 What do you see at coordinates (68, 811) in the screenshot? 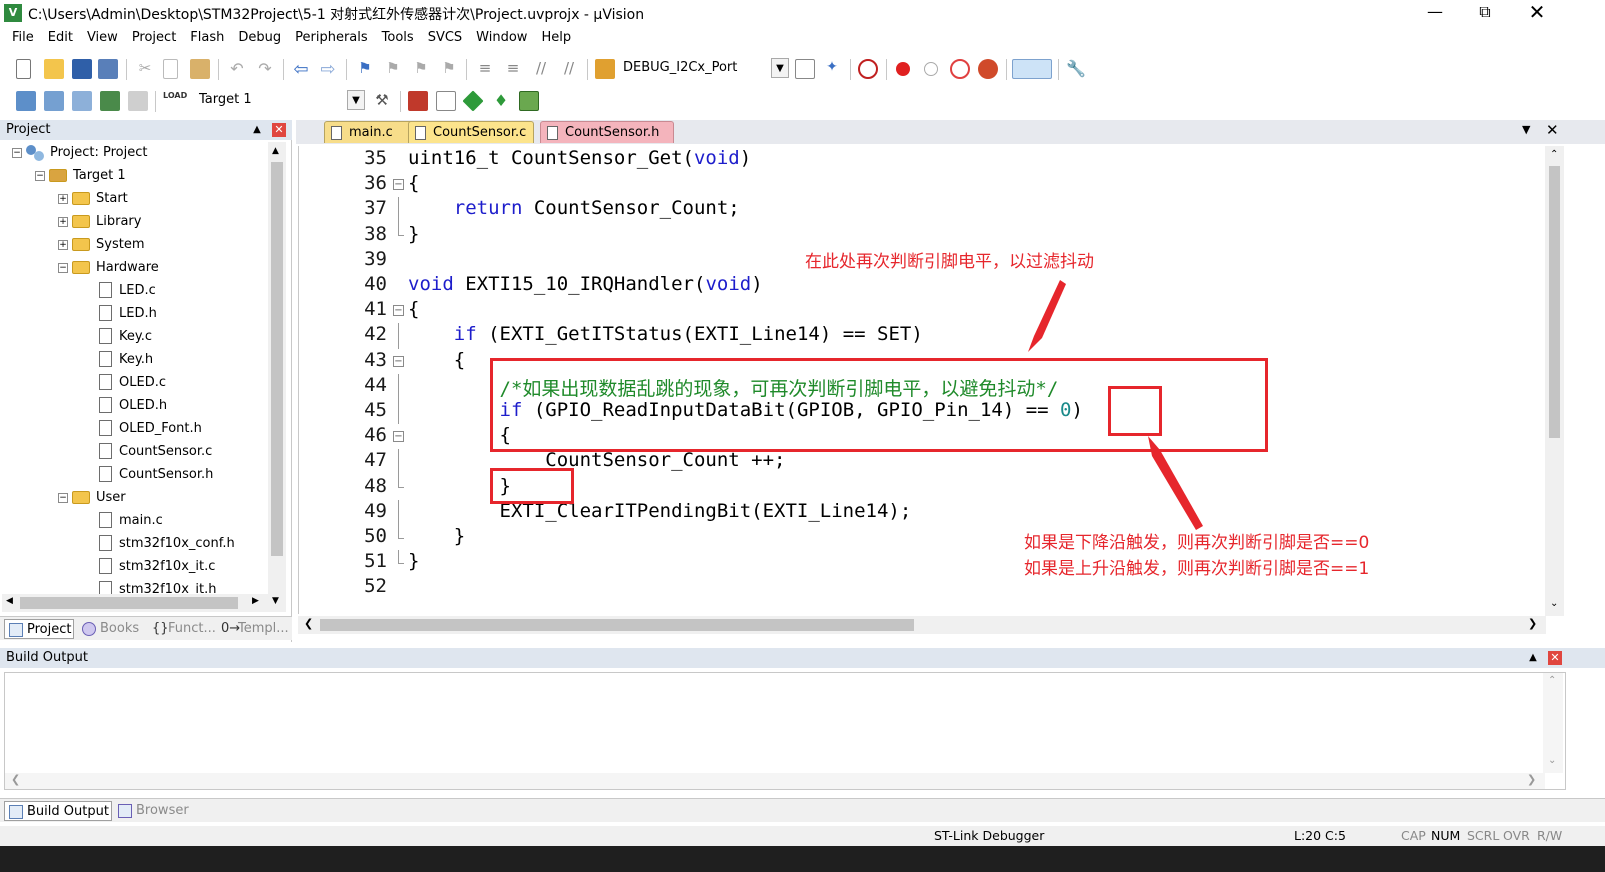
I see `tab-label: Build Output` at bounding box center [68, 811].